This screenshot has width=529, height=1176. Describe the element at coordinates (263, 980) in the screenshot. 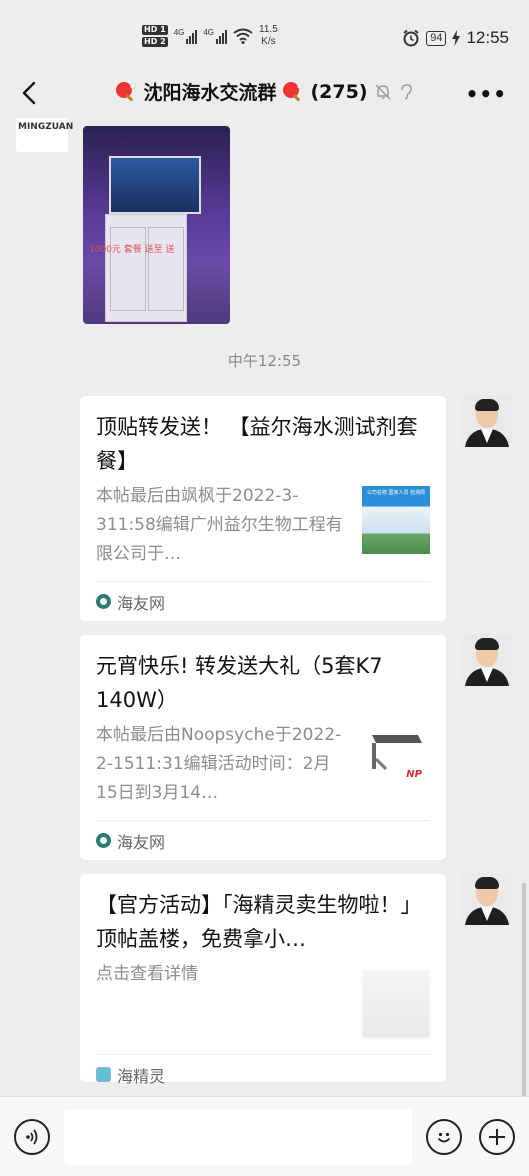

I see `link-card: 【官方活动】「海精灵卖生物啦！」顶帖盖楼，免费拿小… 点击查看详情 海精灵` at that location.